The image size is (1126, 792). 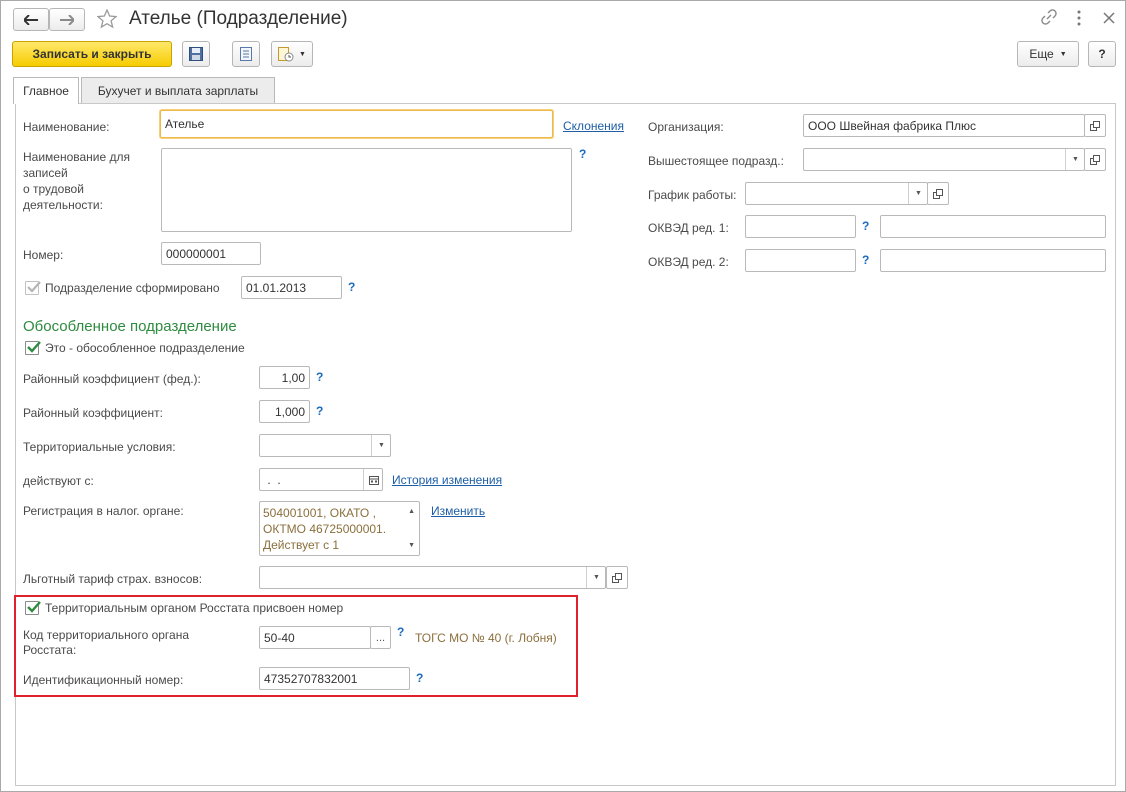 I want to click on more-dots-icon, so click(x=1079, y=19).